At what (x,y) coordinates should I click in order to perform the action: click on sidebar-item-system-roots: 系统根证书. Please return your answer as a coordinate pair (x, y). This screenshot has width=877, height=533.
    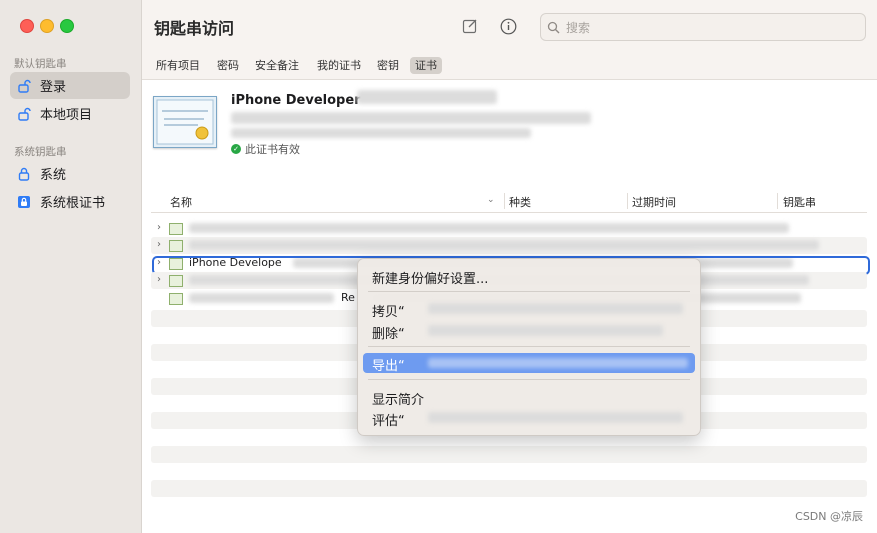
    Looking at the image, I should click on (70, 201).